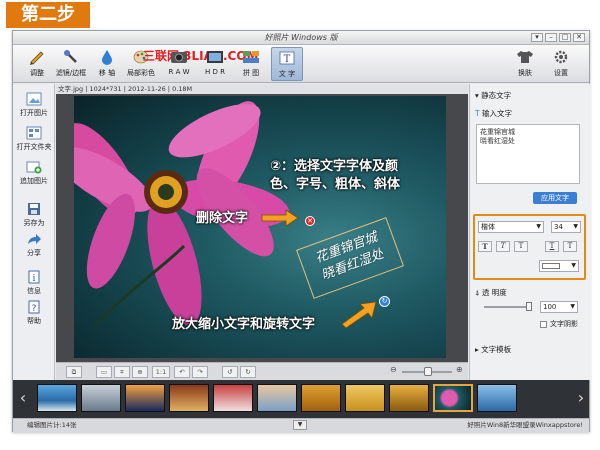 Image resolution: width=600 pixels, height=450 pixels. I want to click on input-text-label: T 输入文字, so click(493, 113).